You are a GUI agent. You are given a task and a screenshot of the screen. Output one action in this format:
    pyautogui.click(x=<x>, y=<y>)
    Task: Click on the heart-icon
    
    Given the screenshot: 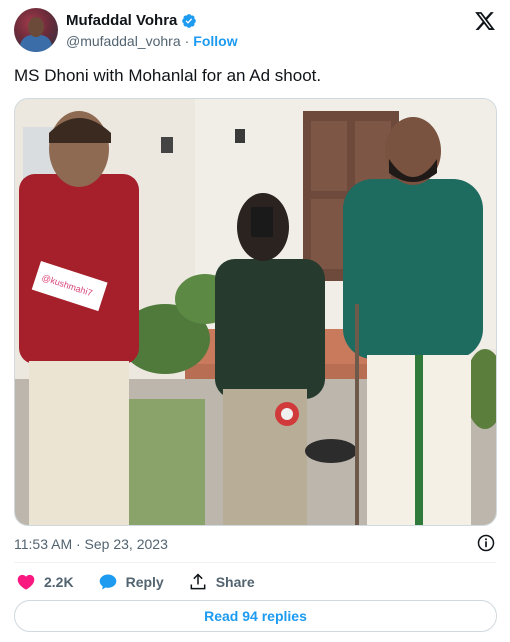 What is the action you would take?
    pyautogui.click(x=26, y=582)
    